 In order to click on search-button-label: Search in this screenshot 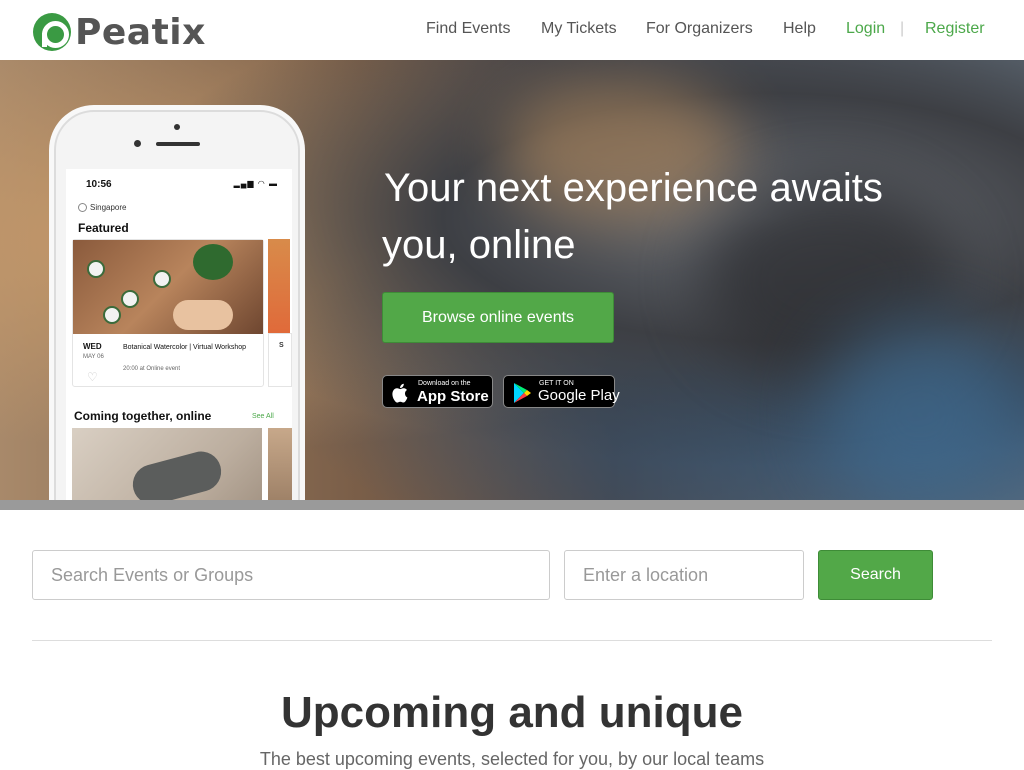, I will do `click(875, 574)`.